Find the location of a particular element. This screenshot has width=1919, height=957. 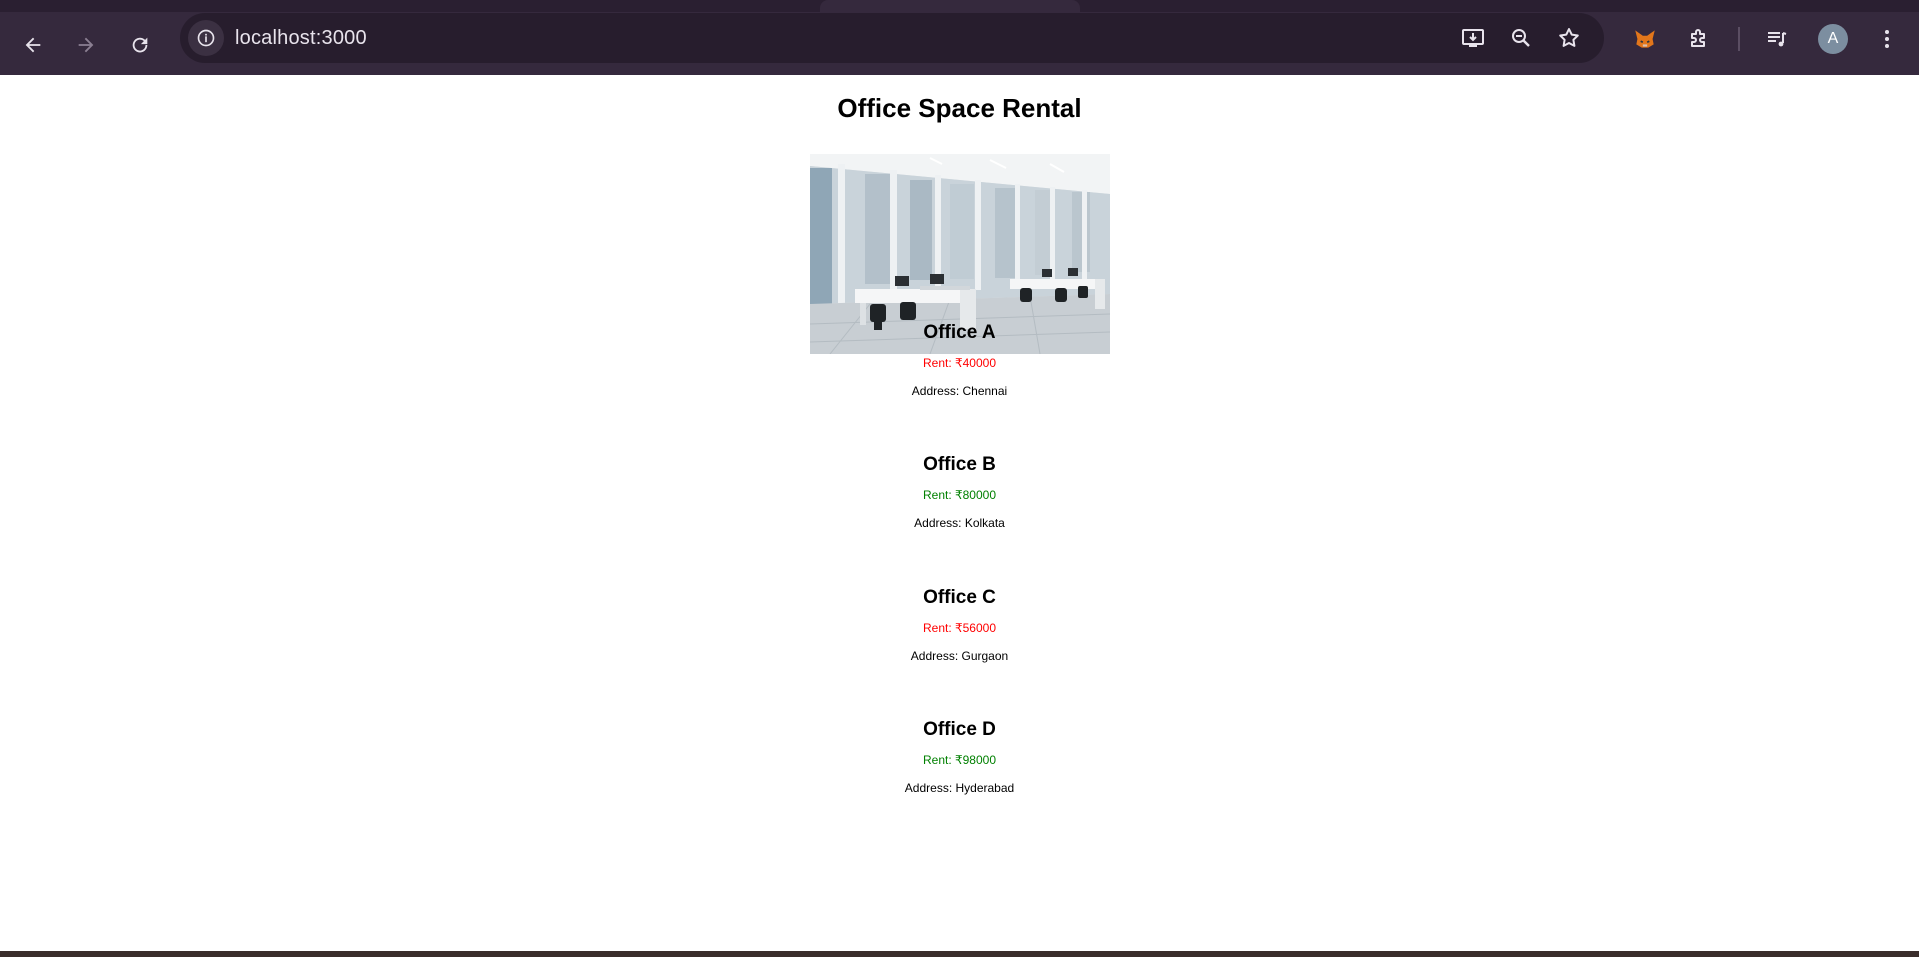

kebab-menu-icon is located at coordinates (1887, 39).